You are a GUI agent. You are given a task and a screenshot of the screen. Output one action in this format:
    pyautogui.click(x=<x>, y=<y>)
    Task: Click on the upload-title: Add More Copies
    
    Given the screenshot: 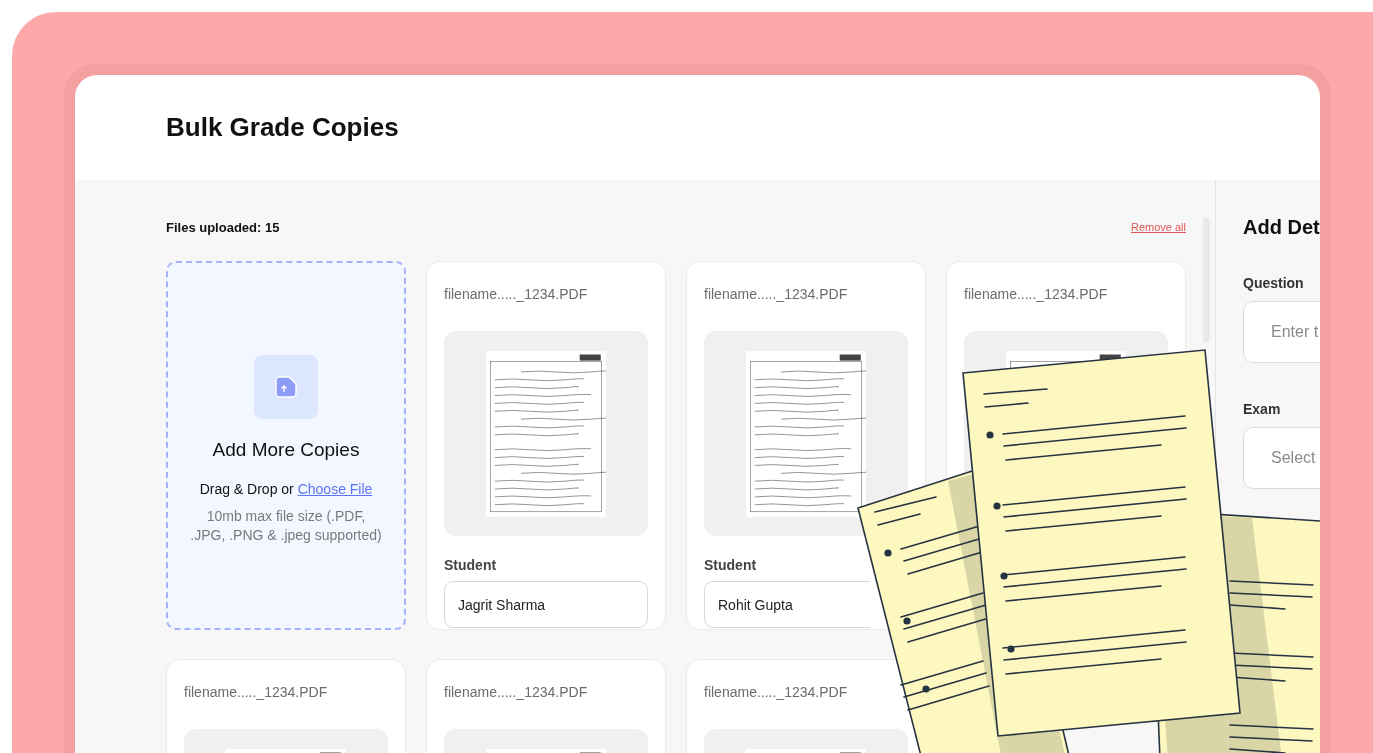 What is the action you would take?
    pyautogui.click(x=286, y=449)
    